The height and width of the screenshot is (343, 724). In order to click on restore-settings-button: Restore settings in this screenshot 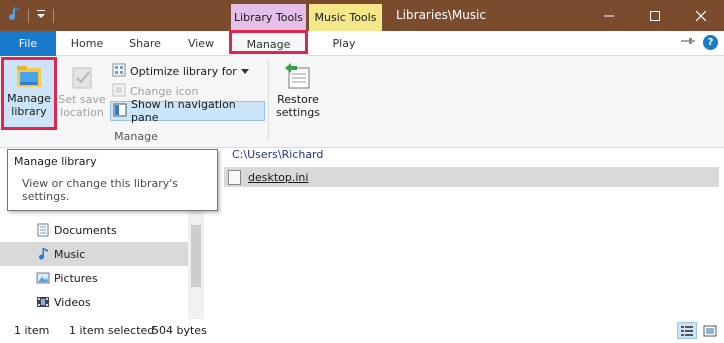, I will do `click(298, 95)`.